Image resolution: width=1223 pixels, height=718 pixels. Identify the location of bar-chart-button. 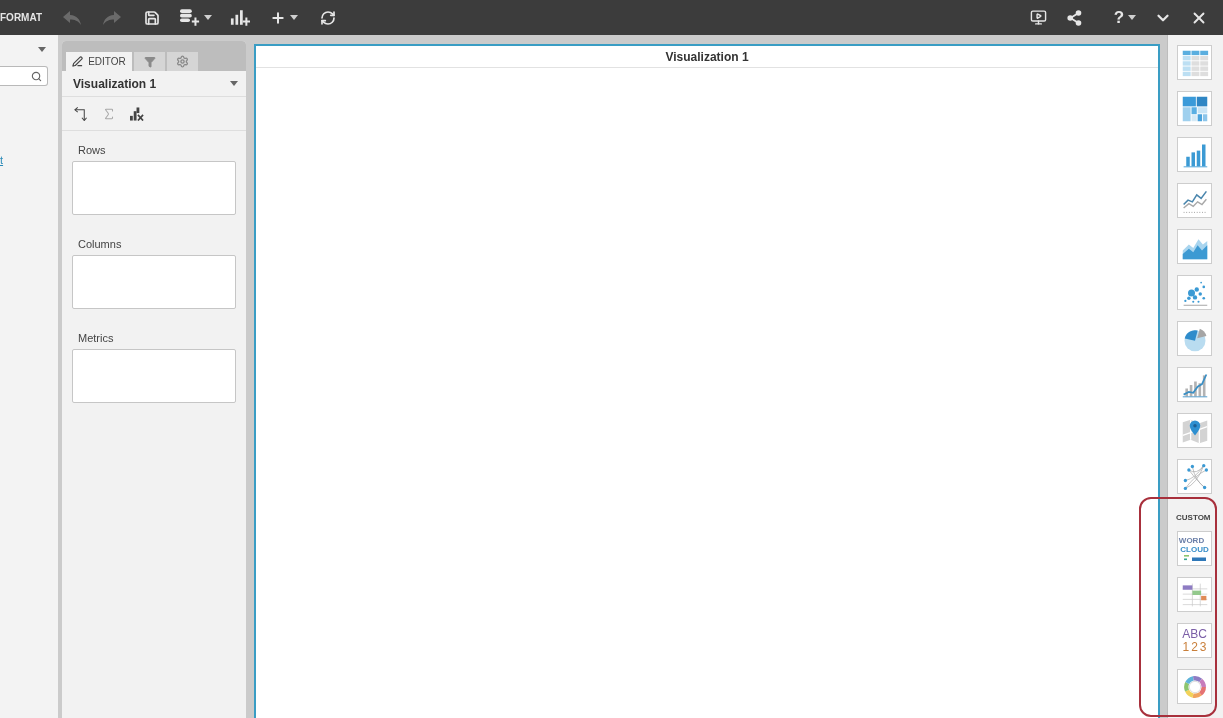
(1194, 154).